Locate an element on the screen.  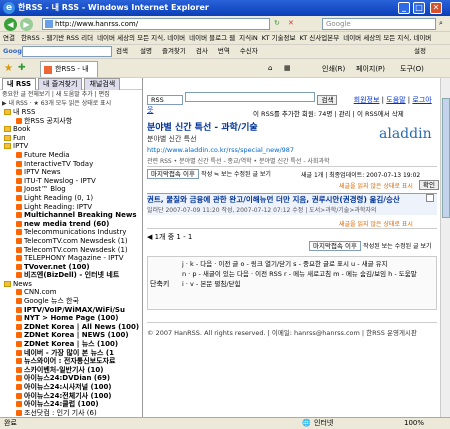
rss-search-input is located at coordinates (250, 97).